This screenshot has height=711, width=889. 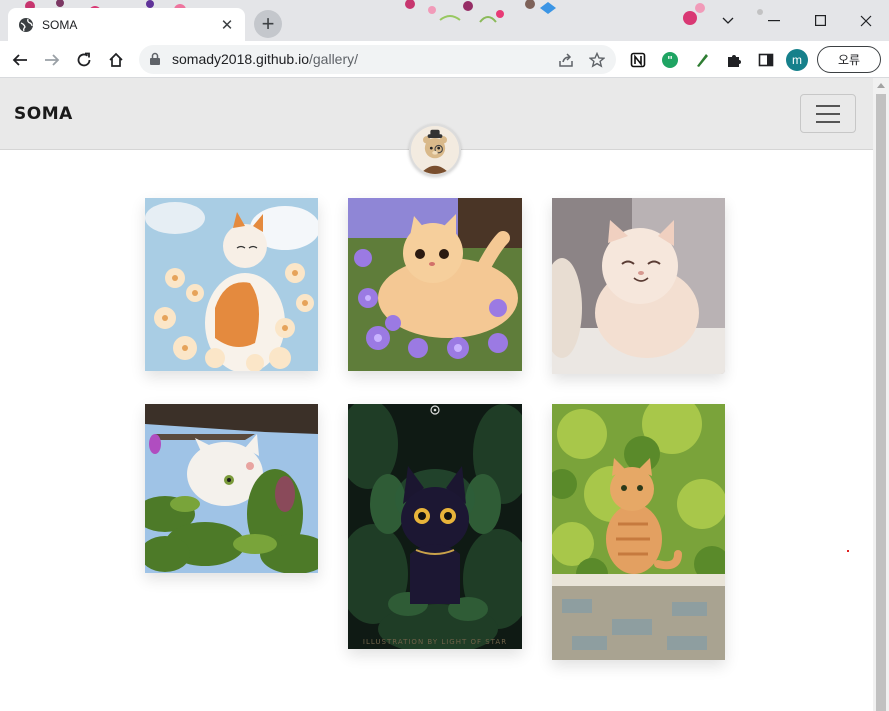 What do you see at coordinates (774, 20) in the screenshot?
I see `minimize-icon` at bounding box center [774, 20].